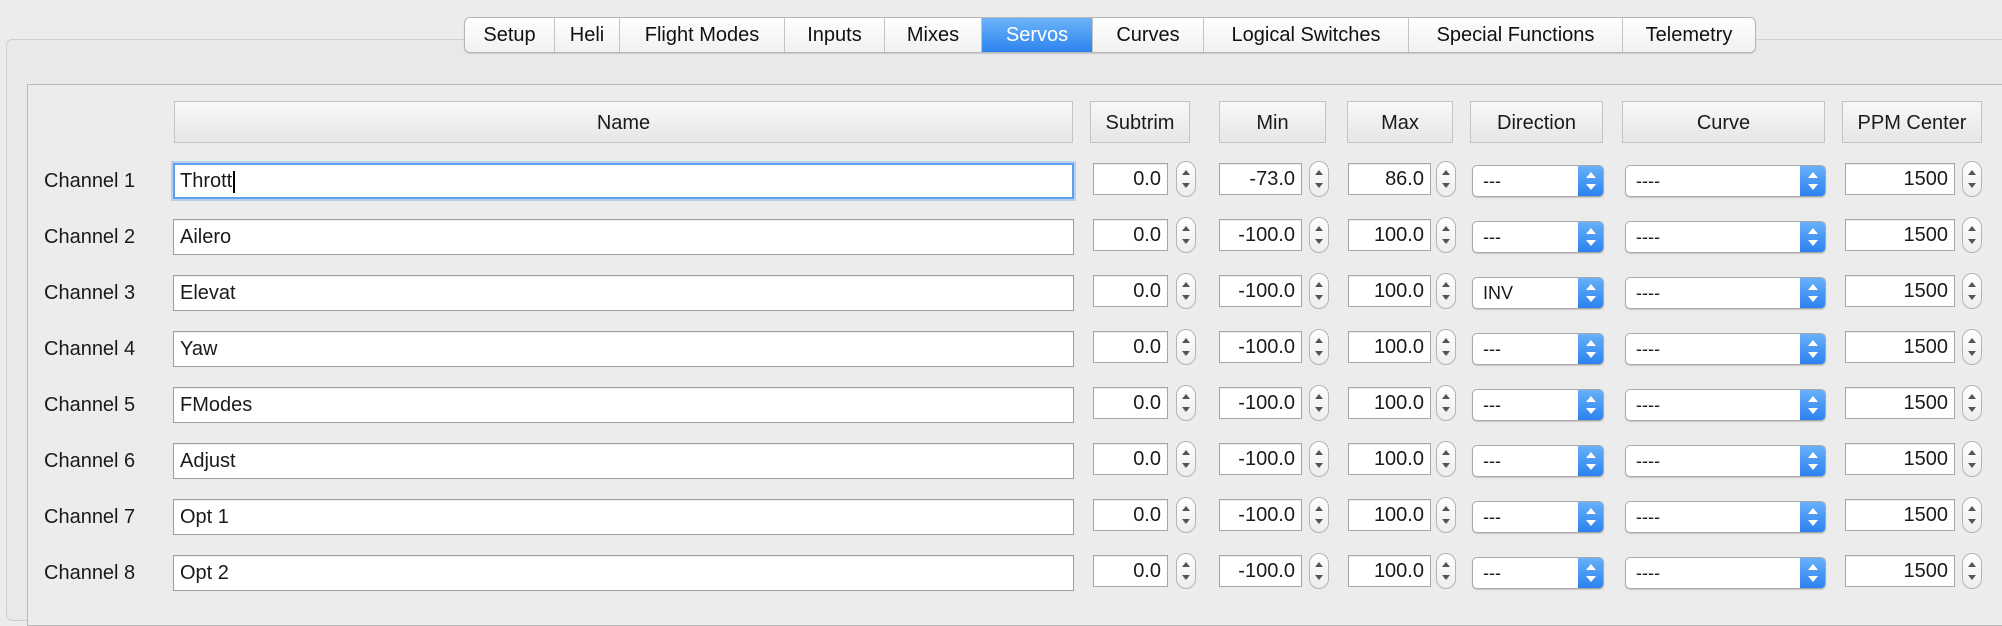 The width and height of the screenshot is (2002, 626). I want to click on channel-name-input: Opt 2, so click(623, 573).